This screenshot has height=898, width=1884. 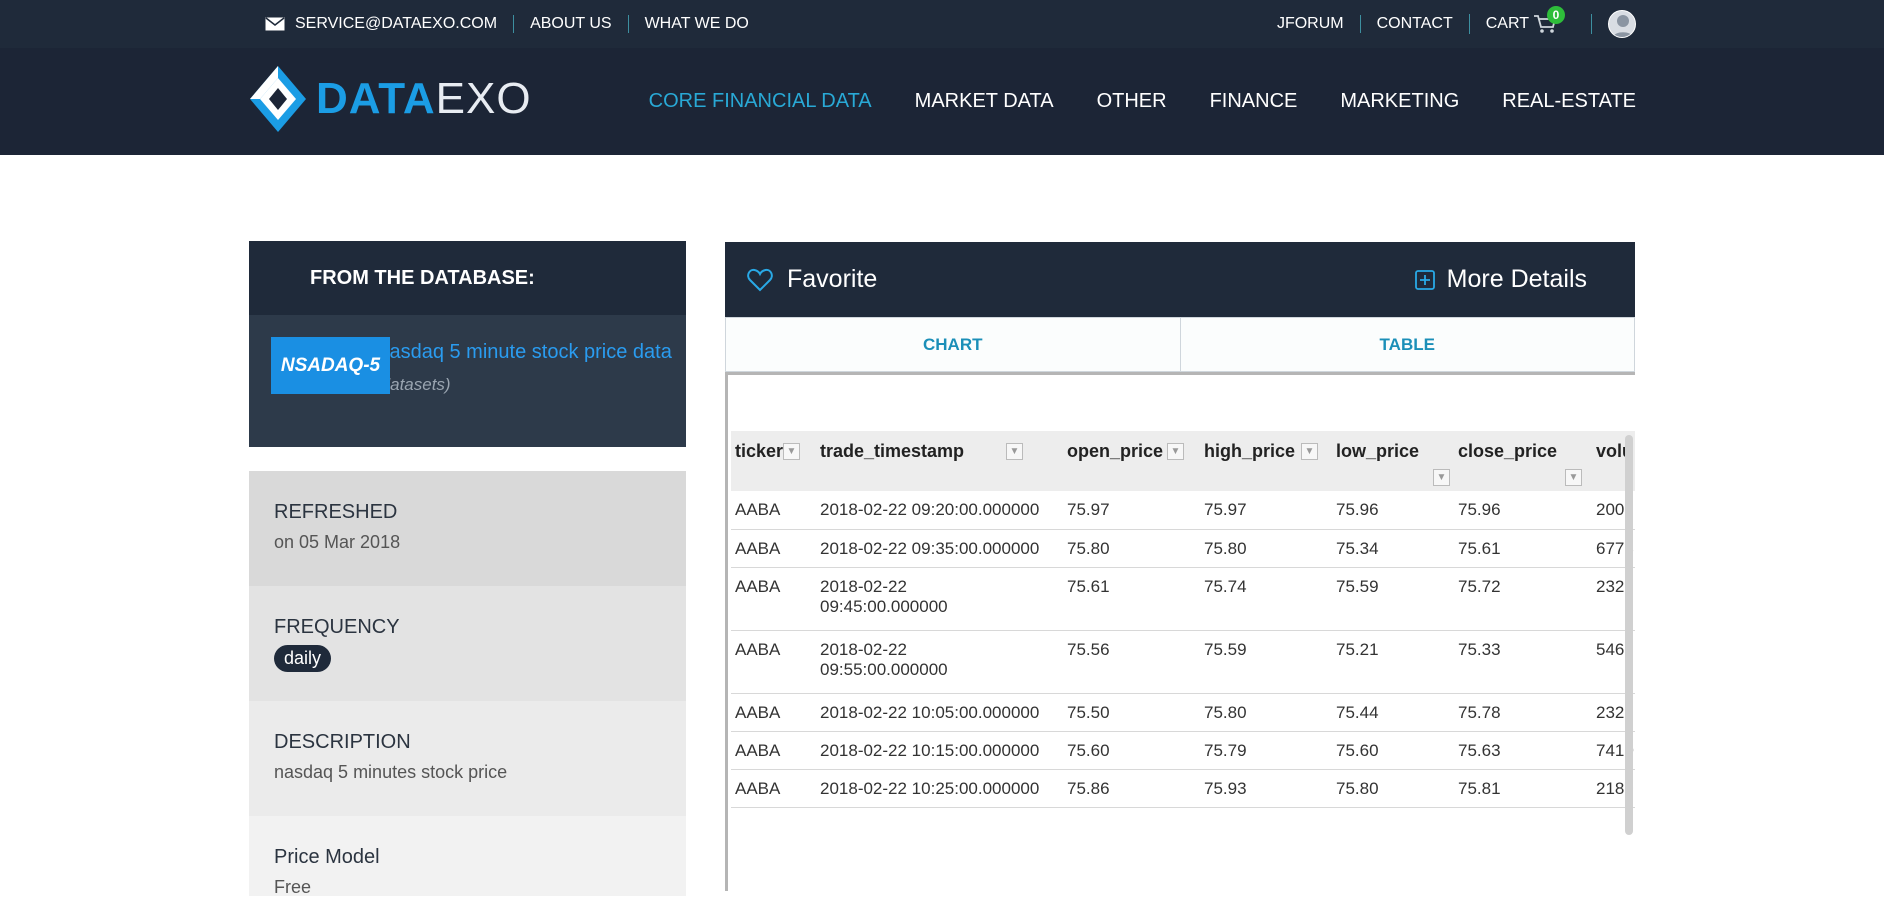 What do you see at coordinates (1424, 279) in the screenshot?
I see `plus-square-icon` at bounding box center [1424, 279].